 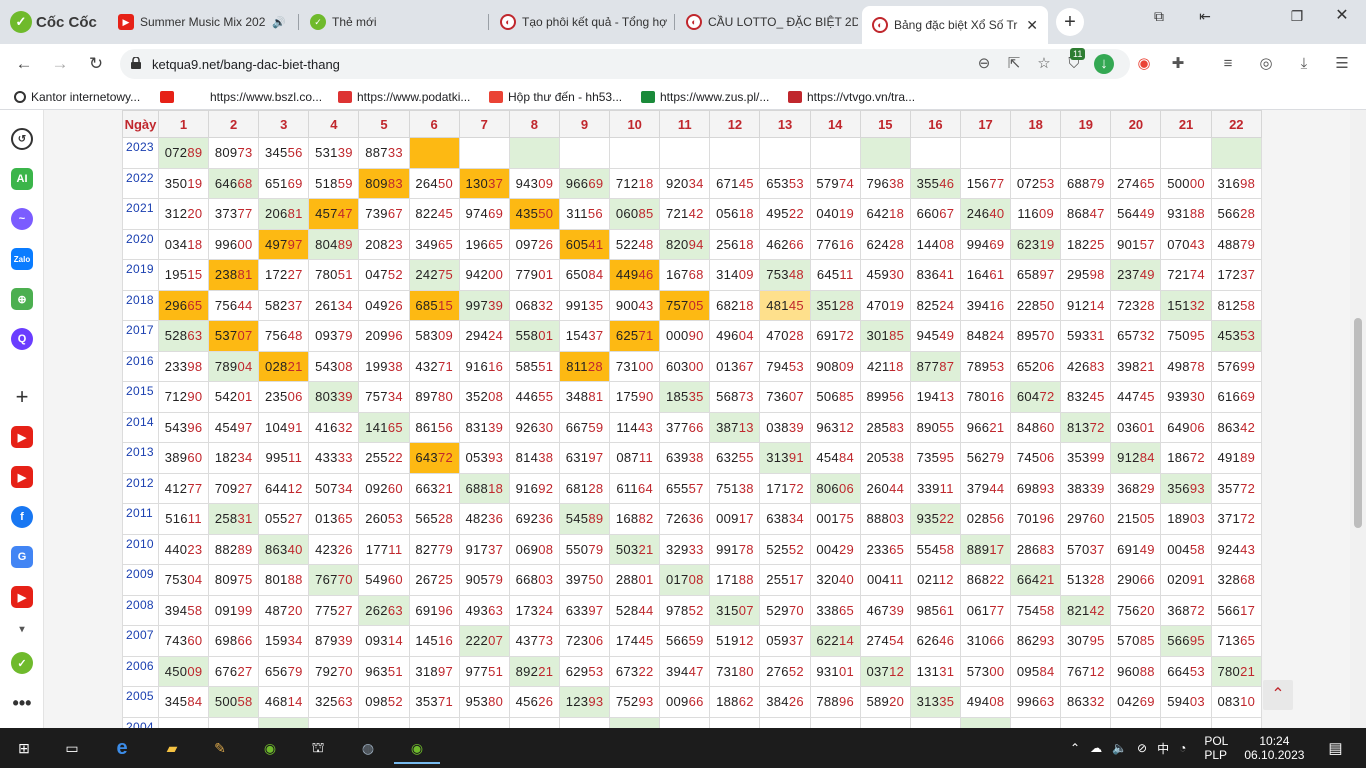 I want to click on wifi-icon: ◔, so click(x=1182, y=748).